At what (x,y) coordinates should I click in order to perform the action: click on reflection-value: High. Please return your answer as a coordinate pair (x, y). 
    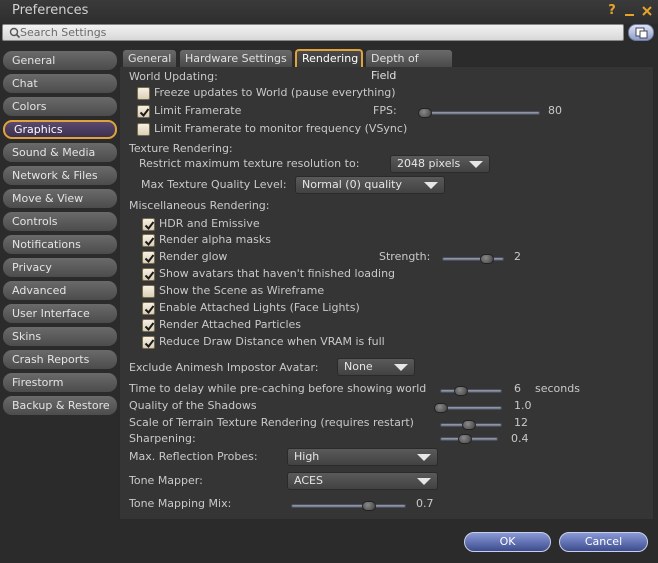
    Looking at the image, I should click on (307, 456).